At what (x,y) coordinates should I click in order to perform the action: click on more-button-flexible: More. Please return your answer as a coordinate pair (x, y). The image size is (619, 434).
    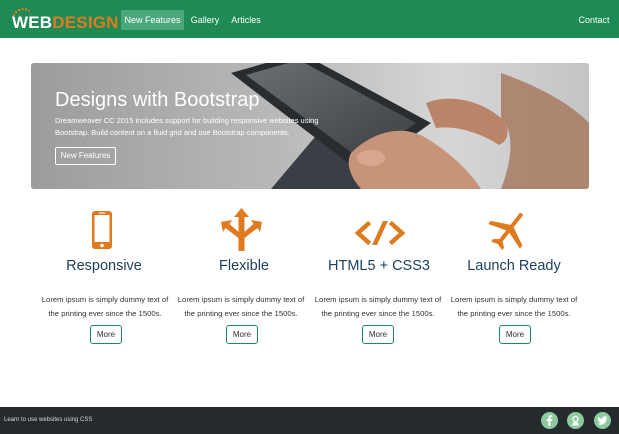
    Looking at the image, I should click on (242, 334).